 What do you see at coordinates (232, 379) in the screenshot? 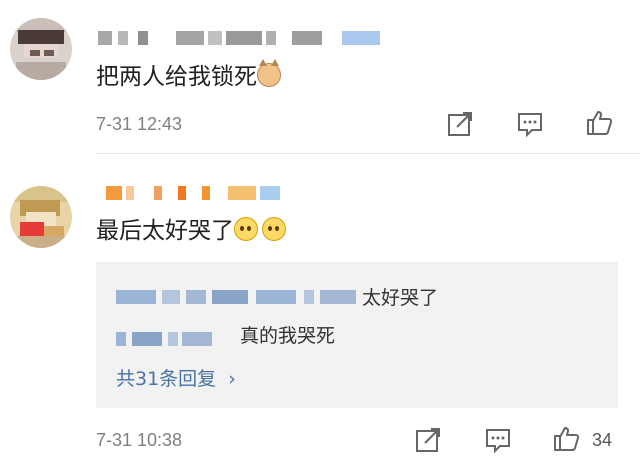
I see `chevron-right-icon: ›` at bounding box center [232, 379].